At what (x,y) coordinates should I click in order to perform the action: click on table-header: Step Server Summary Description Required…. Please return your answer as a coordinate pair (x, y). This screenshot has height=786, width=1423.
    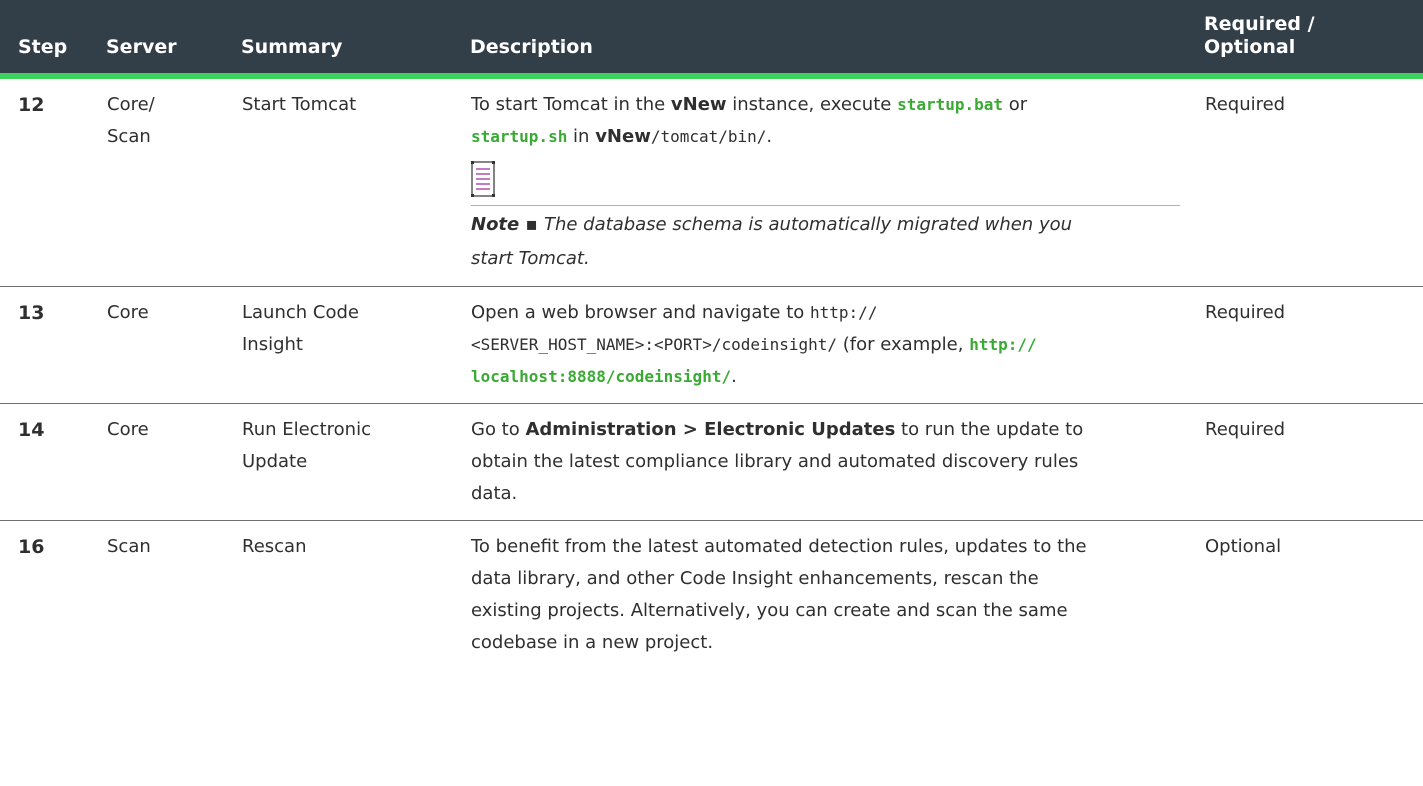
    Looking at the image, I should click on (711, 39).